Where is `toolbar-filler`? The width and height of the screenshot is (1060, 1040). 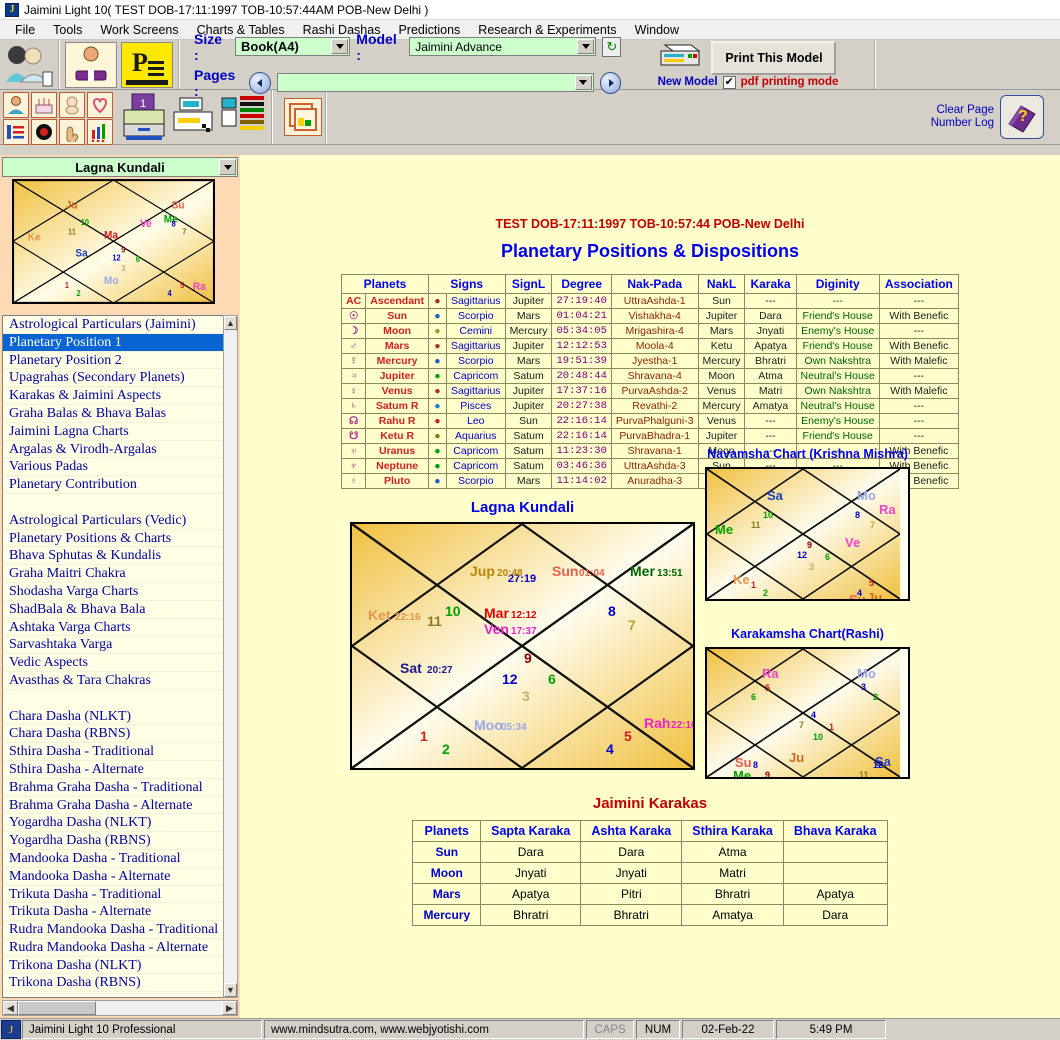
toolbar-filler is located at coordinates (968, 64).